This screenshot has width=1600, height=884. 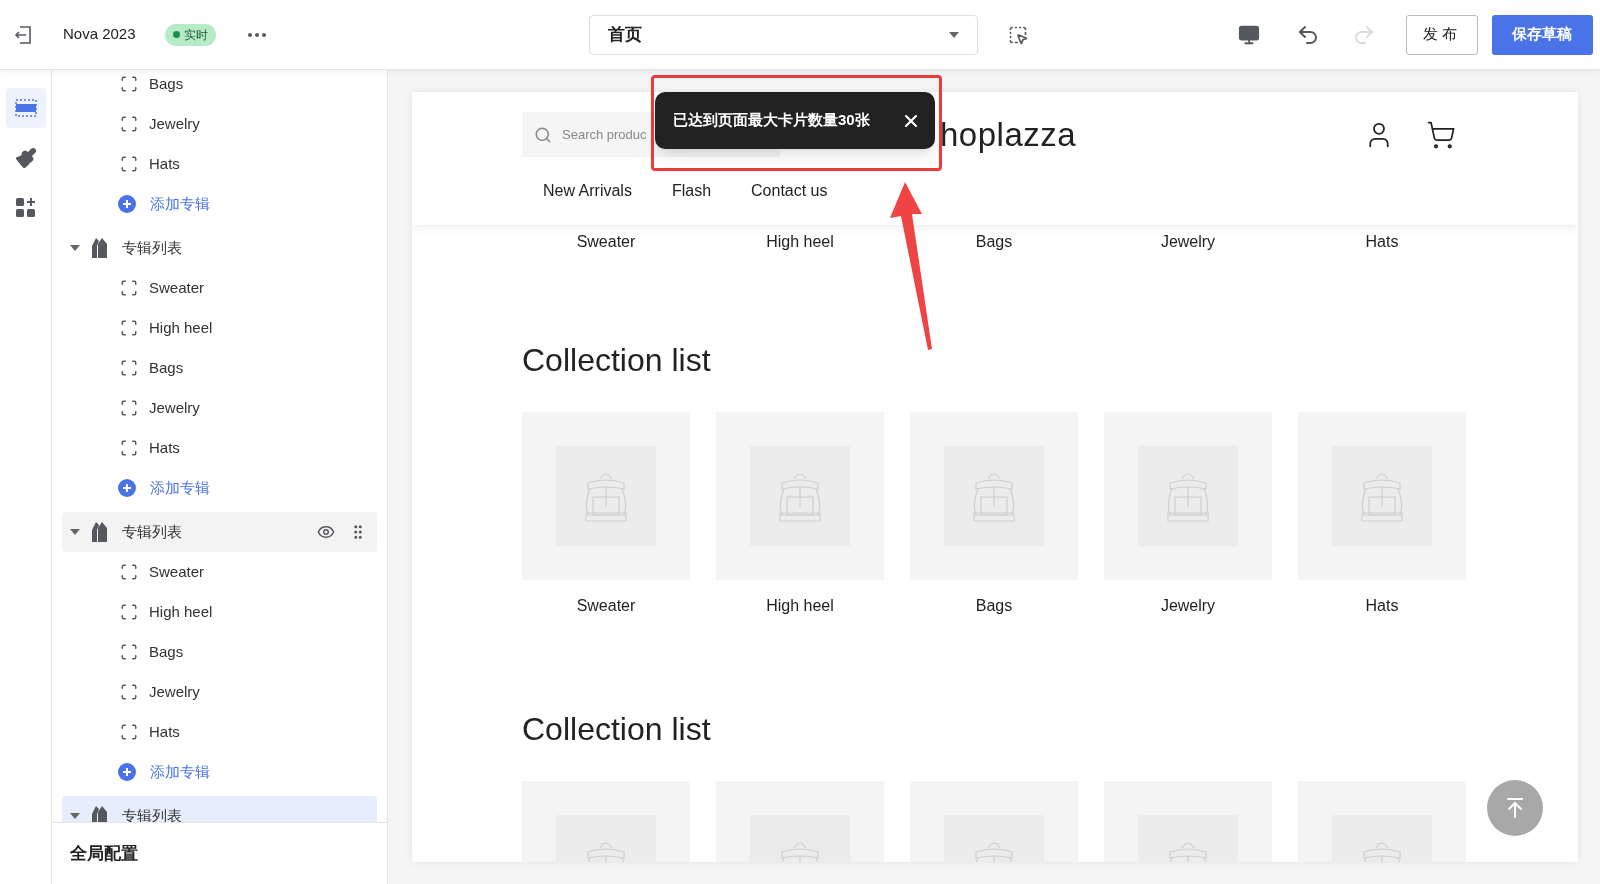 I want to click on store-logo: hoplazza, so click(x=1008, y=134).